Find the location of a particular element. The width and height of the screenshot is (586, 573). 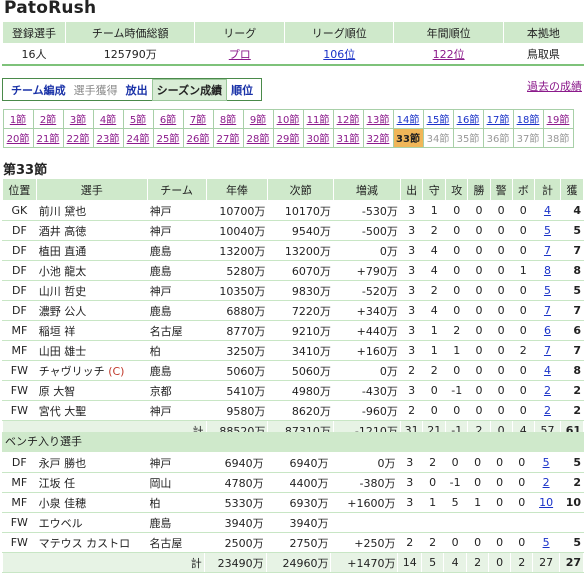

tab-season-results: シーズン成績 is located at coordinates (189, 89).